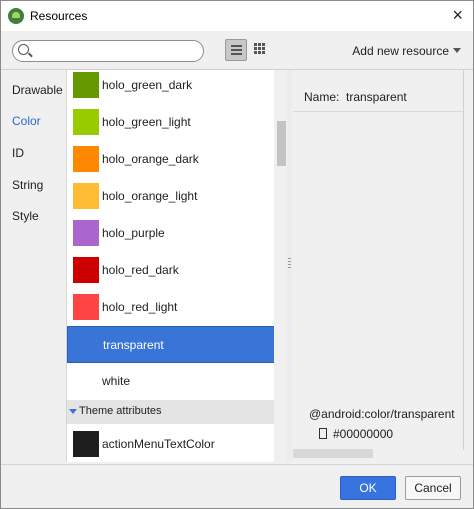 The width and height of the screenshot is (474, 509). Describe the element at coordinates (117, 51) in the screenshot. I see `search-input` at that location.